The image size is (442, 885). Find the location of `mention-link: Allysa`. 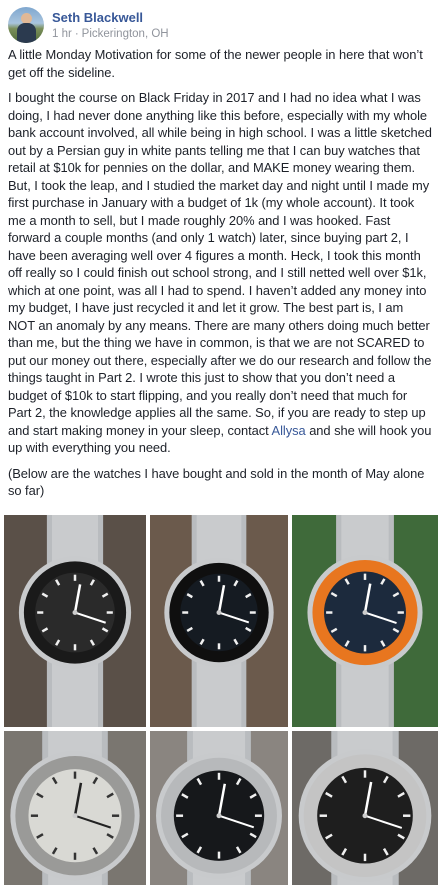

mention-link: Allysa is located at coordinates (289, 430).